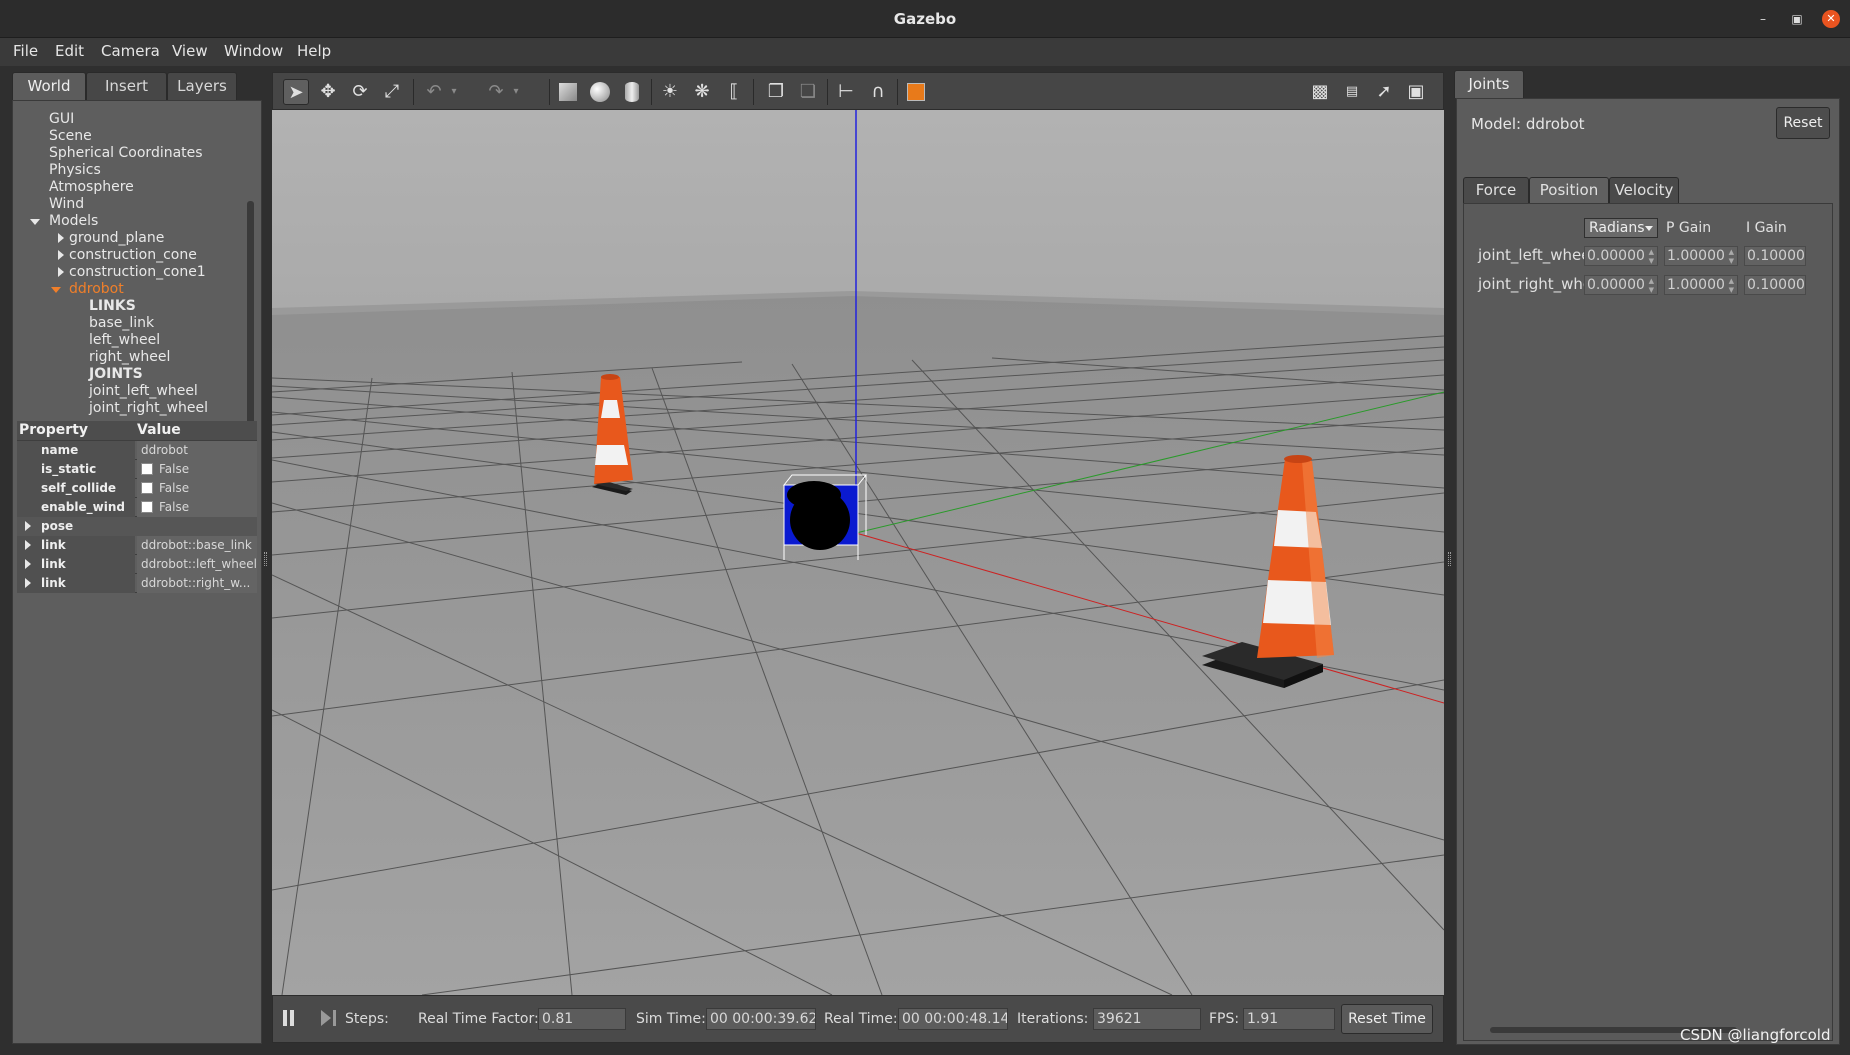 The image size is (1850, 1055). I want to click on tree-item-construction-cone: construction_cone, so click(133, 255).